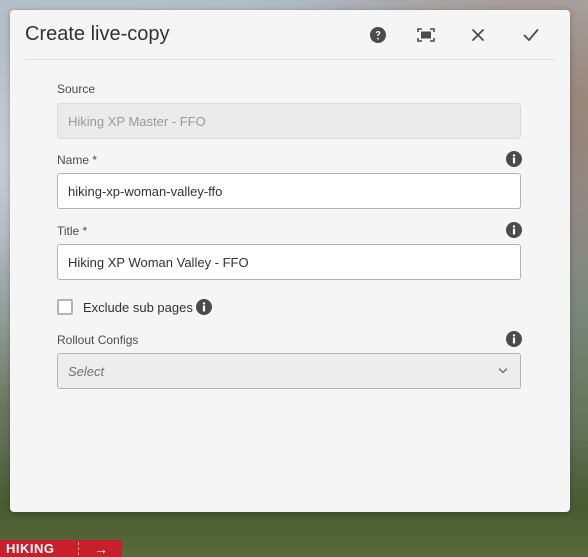 The width and height of the screenshot is (588, 557). Describe the element at coordinates (138, 307) in the screenshot. I see `exclude-sub-pages-label: Exclude sub pages` at that location.